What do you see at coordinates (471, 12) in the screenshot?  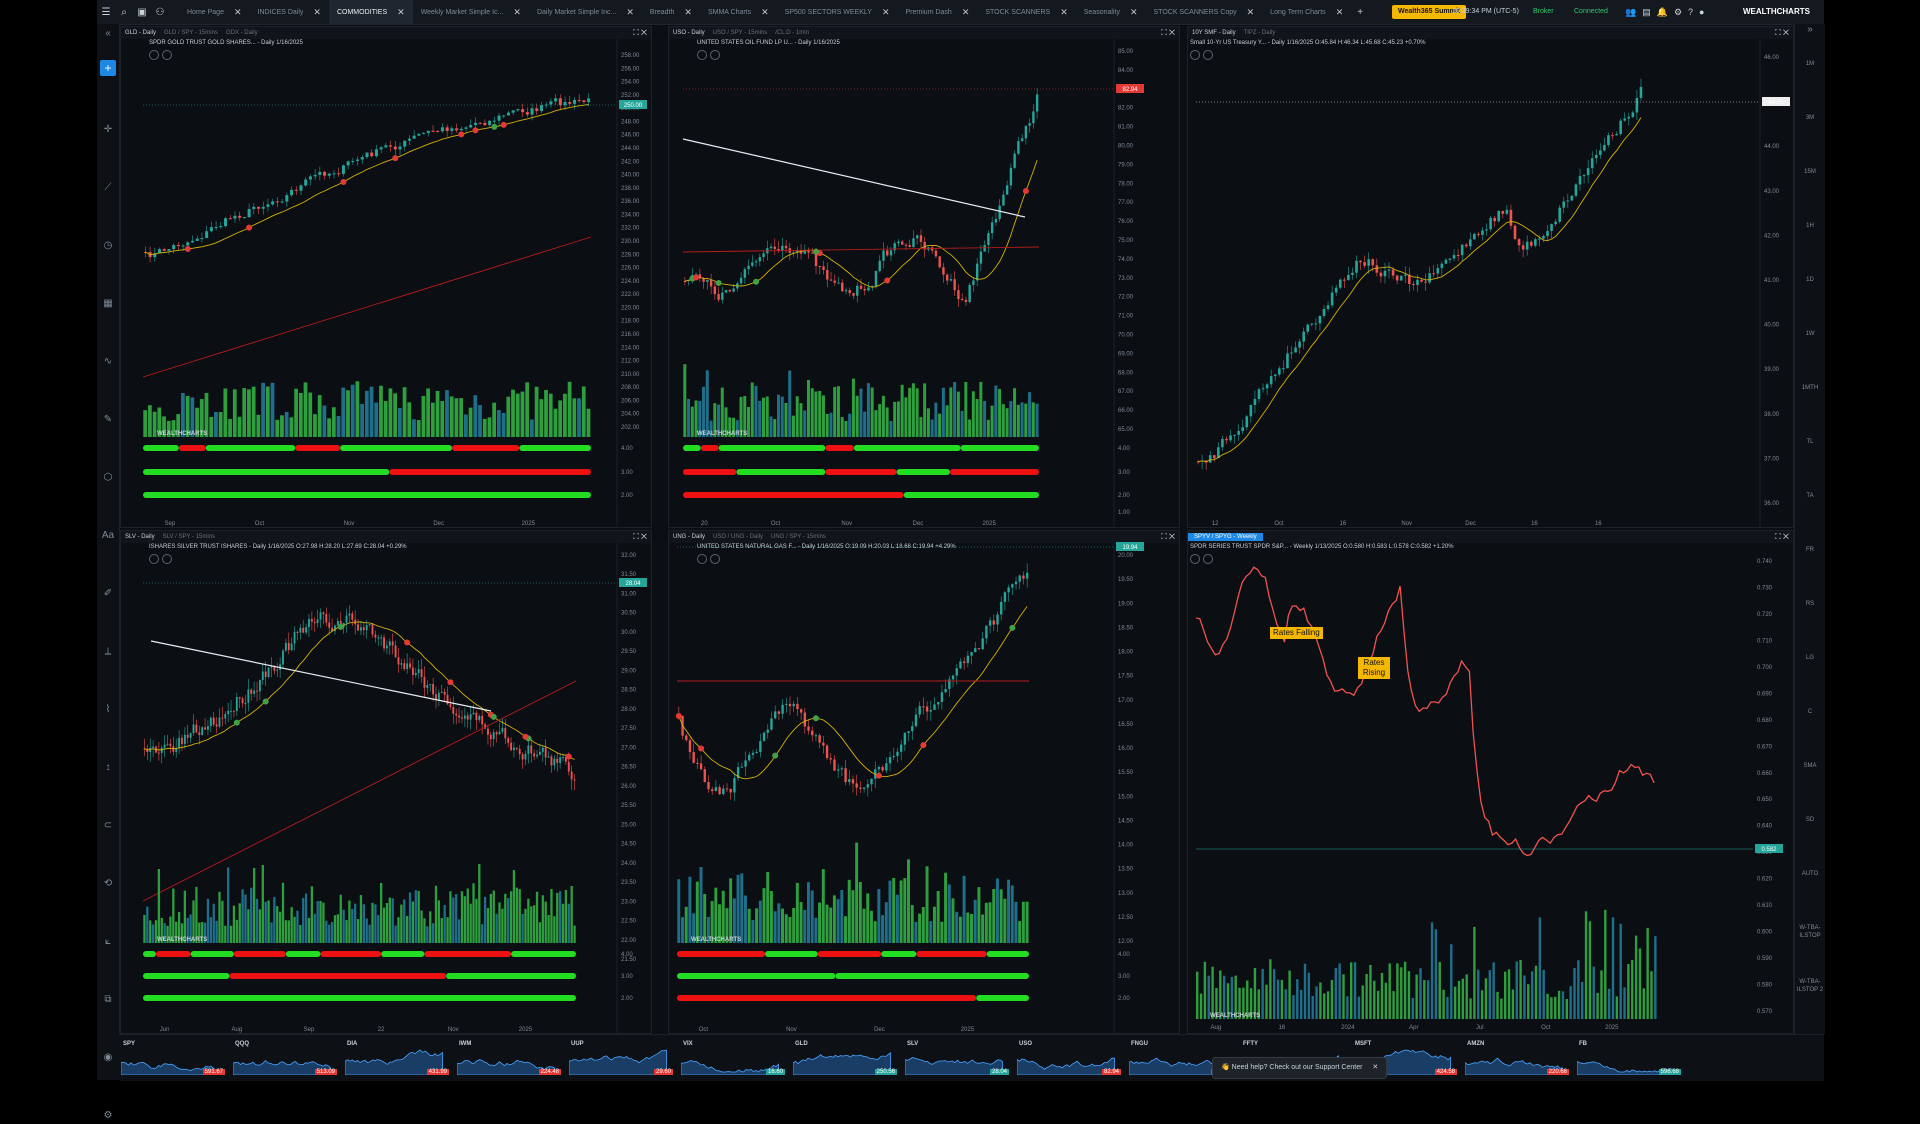 I see `tab-3: Weekly Market Simple Ic... ✕` at bounding box center [471, 12].